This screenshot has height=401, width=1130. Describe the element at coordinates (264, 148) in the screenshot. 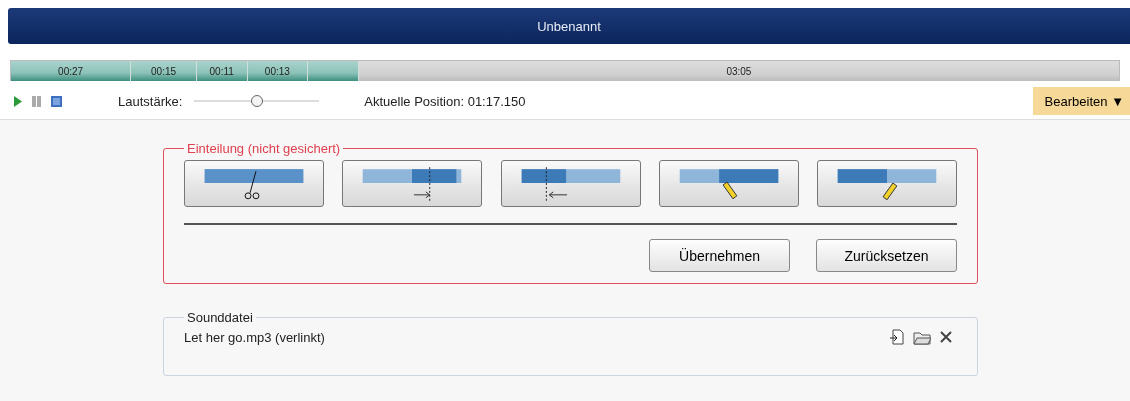

I see `group-title: Einteilung (nicht gesichert)` at that location.